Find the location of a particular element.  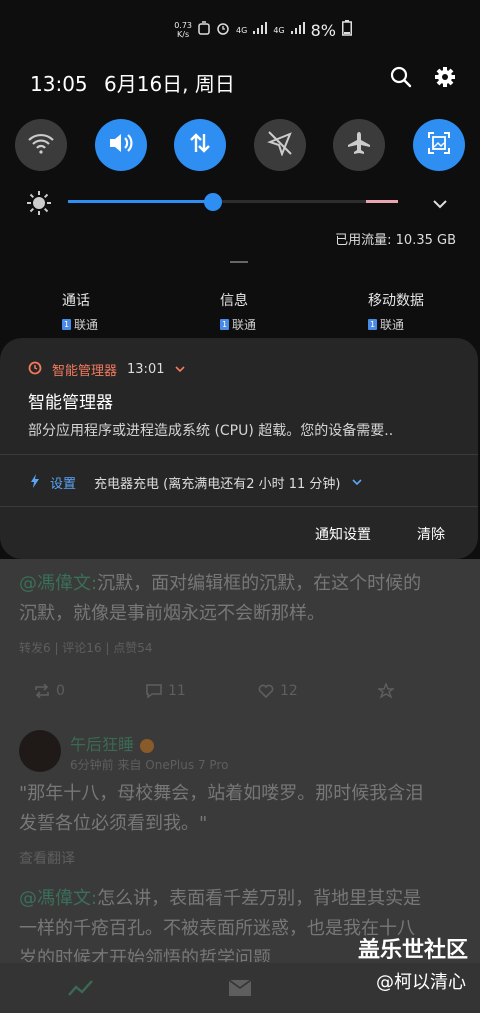

notification-header: 智能管理器 13:01 is located at coordinates (107, 369).